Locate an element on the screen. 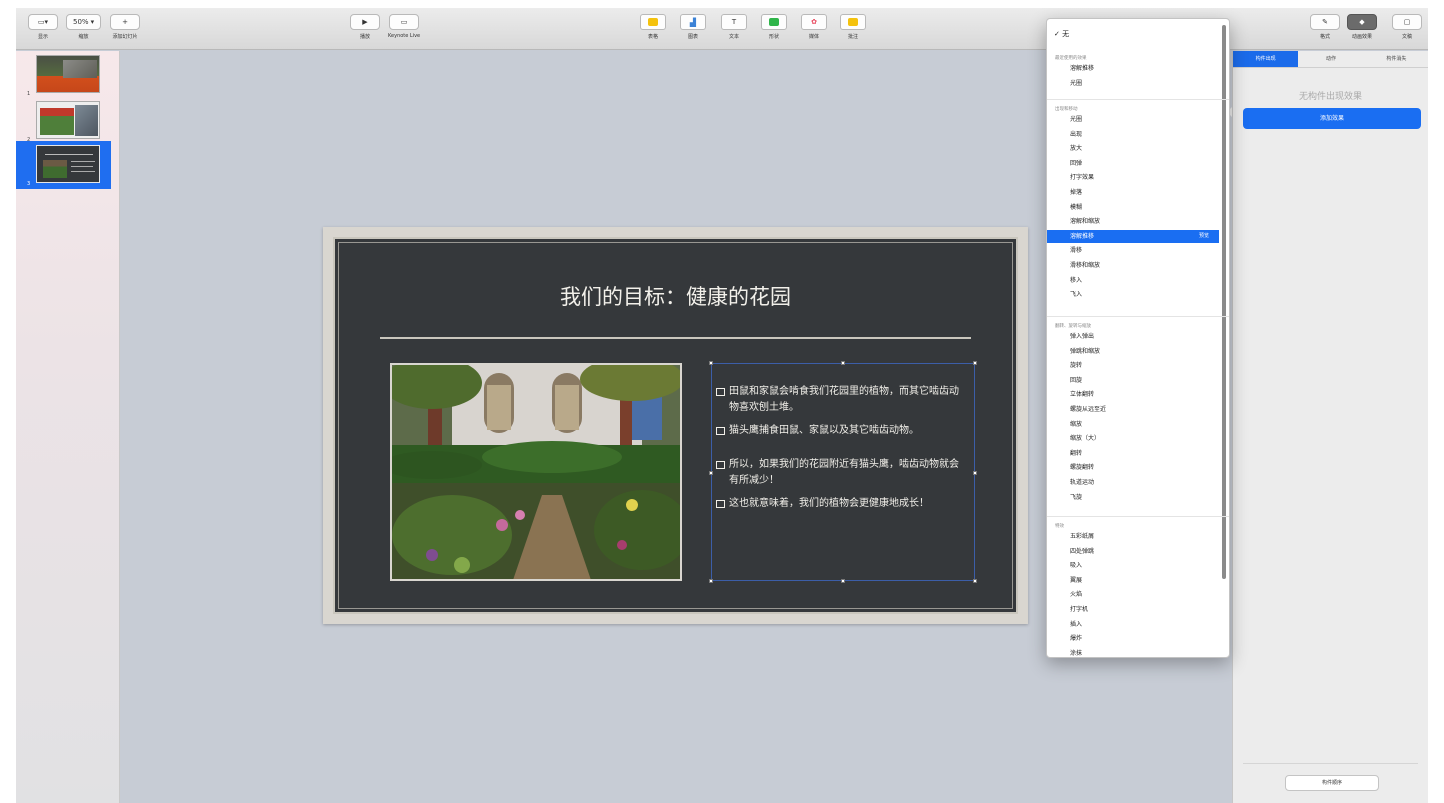 This screenshot has width=1444, height=803. menu-item: 溶解推移 预览 is located at coordinates (1133, 236).